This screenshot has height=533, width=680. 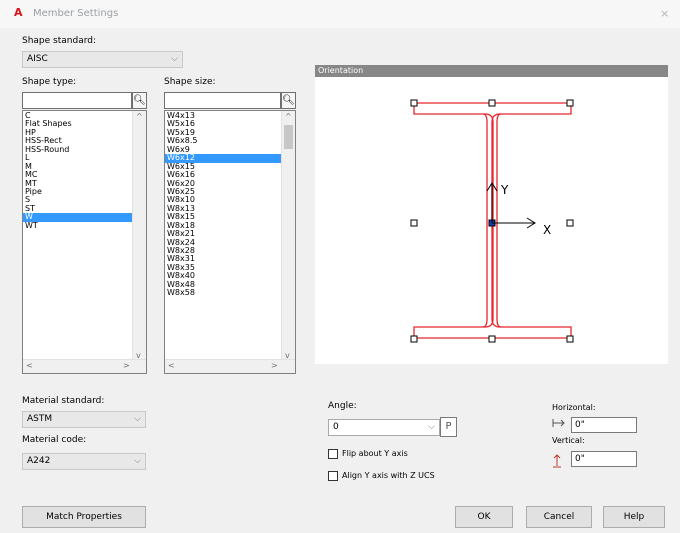 I want to click on shape-type-hscrollbar: < >, so click(x=84, y=366).